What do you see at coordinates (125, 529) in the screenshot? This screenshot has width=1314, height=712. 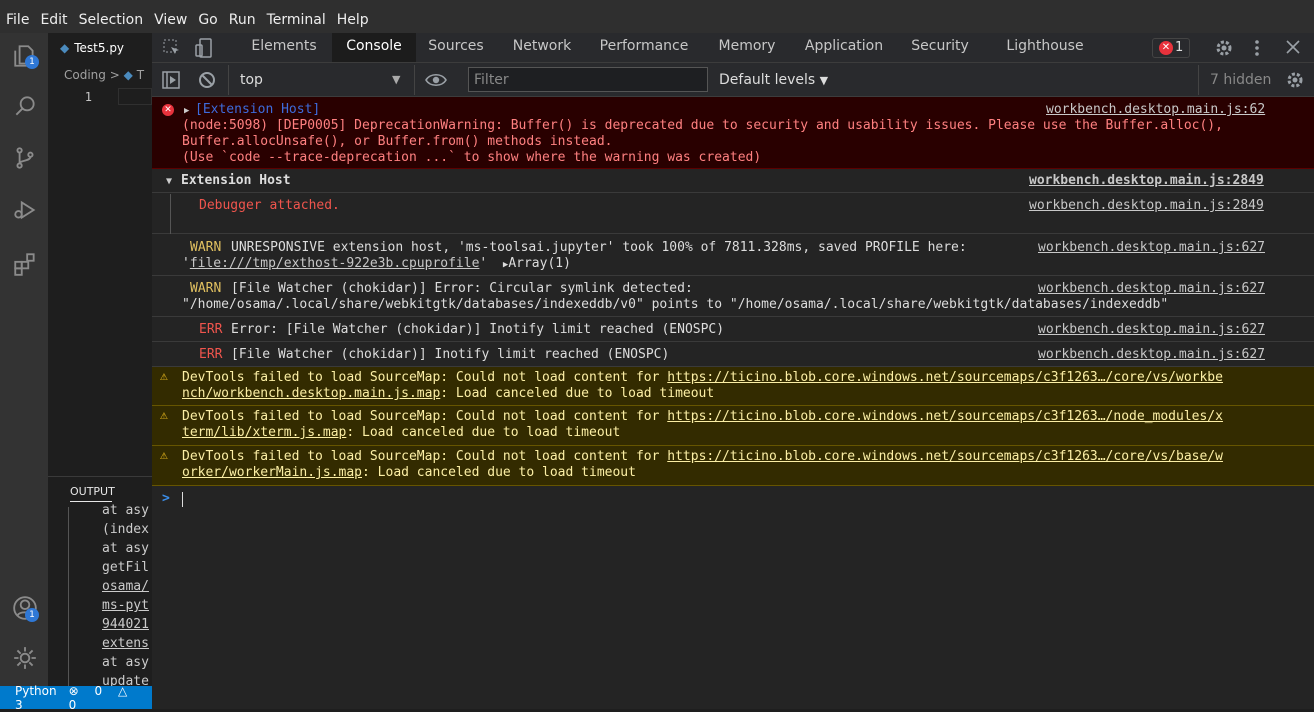 I see `output-line: (index` at bounding box center [125, 529].